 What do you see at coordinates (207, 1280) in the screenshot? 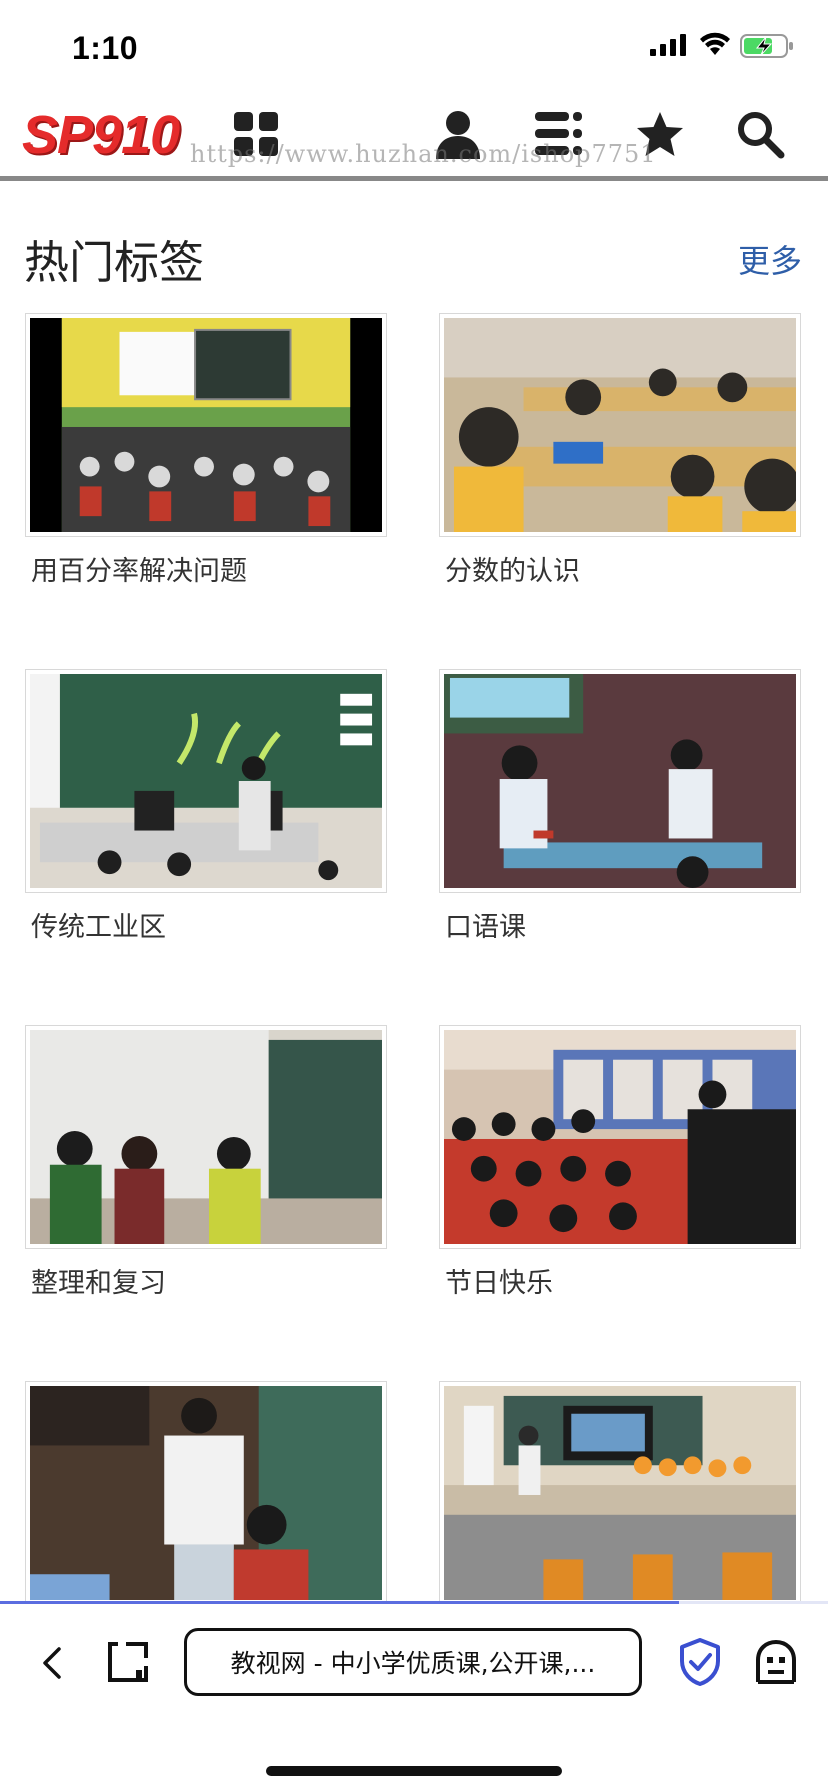
I see `tag-label: 整理和复习` at bounding box center [207, 1280].